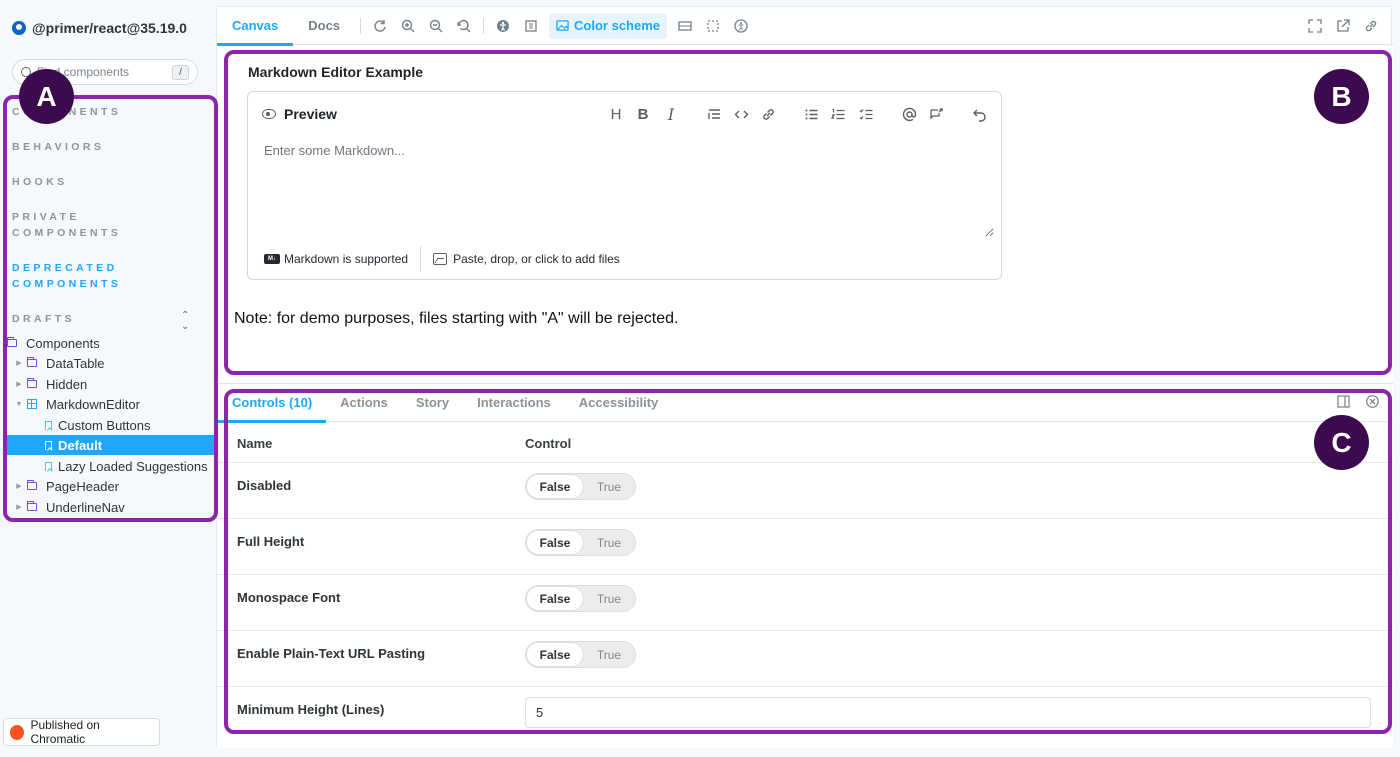 The width and height of the screenshot is (1400, 757). I want to click on section-label: PRIVATE, so click(46, 217).